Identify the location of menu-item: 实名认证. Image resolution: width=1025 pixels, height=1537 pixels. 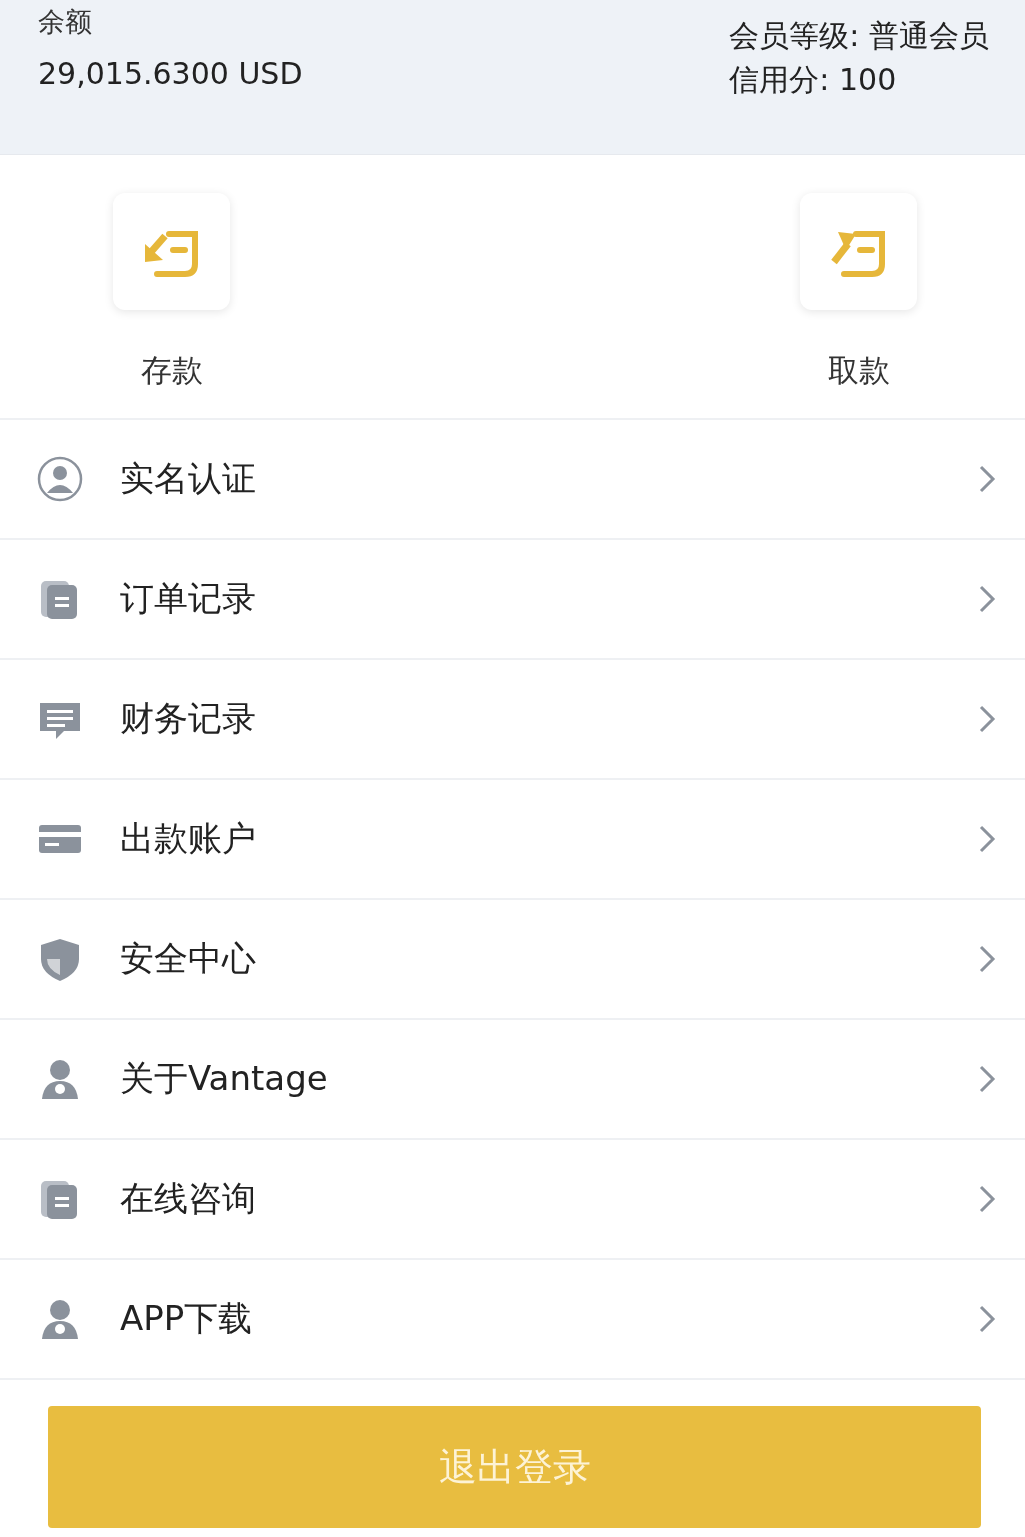
(512, 480).